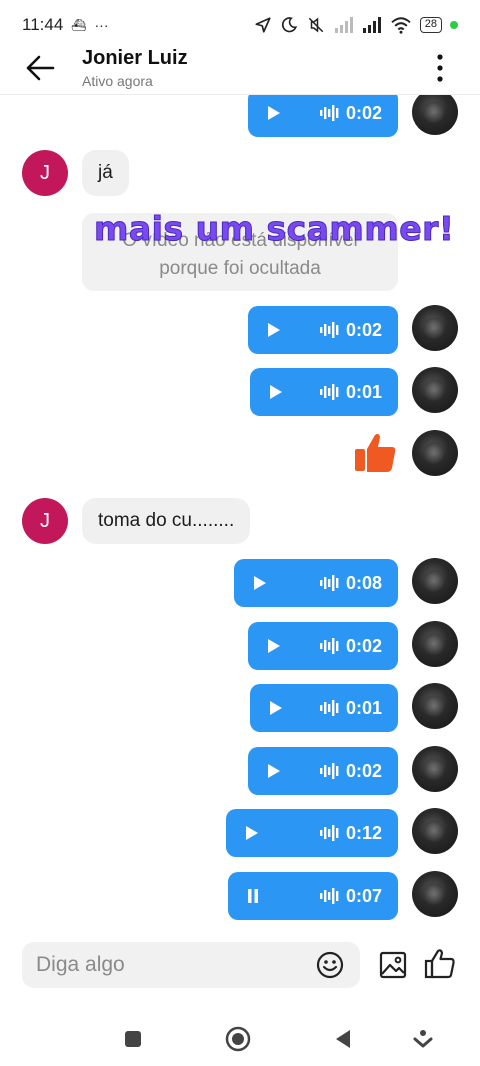 The height and width of the screenshot is (1066, 480). What do you see at coordinates (393, 965) in the screenshot?
I see `image-icon` at bounding box center [393, 965].